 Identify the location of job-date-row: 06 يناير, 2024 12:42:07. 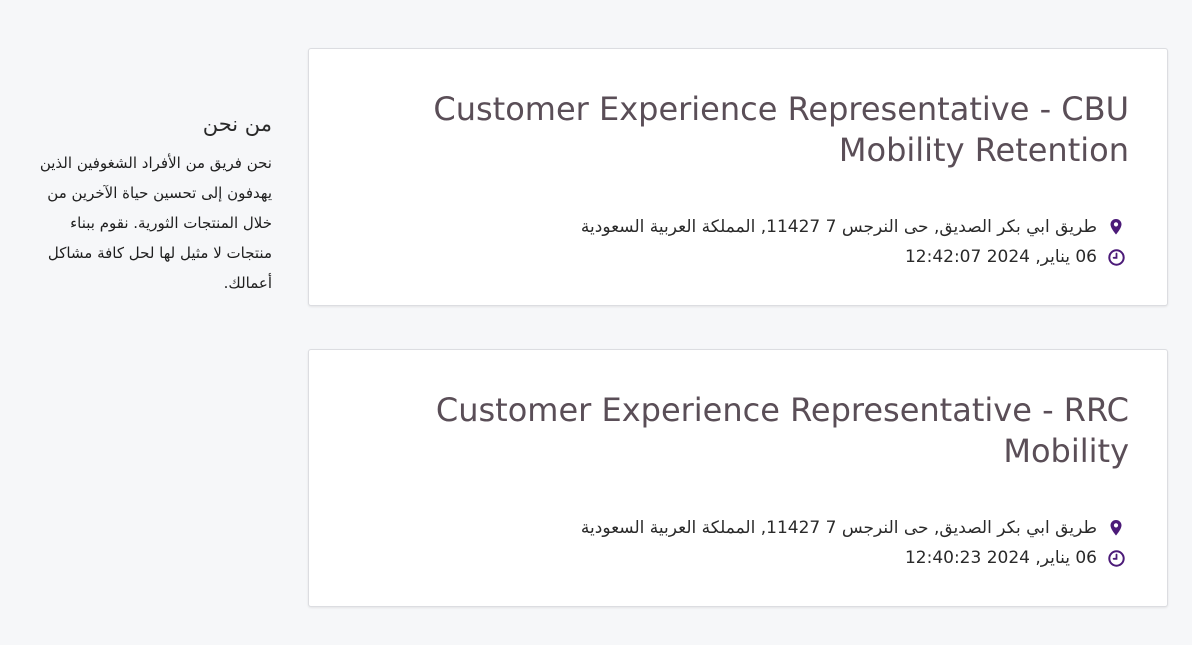
(853, 257).